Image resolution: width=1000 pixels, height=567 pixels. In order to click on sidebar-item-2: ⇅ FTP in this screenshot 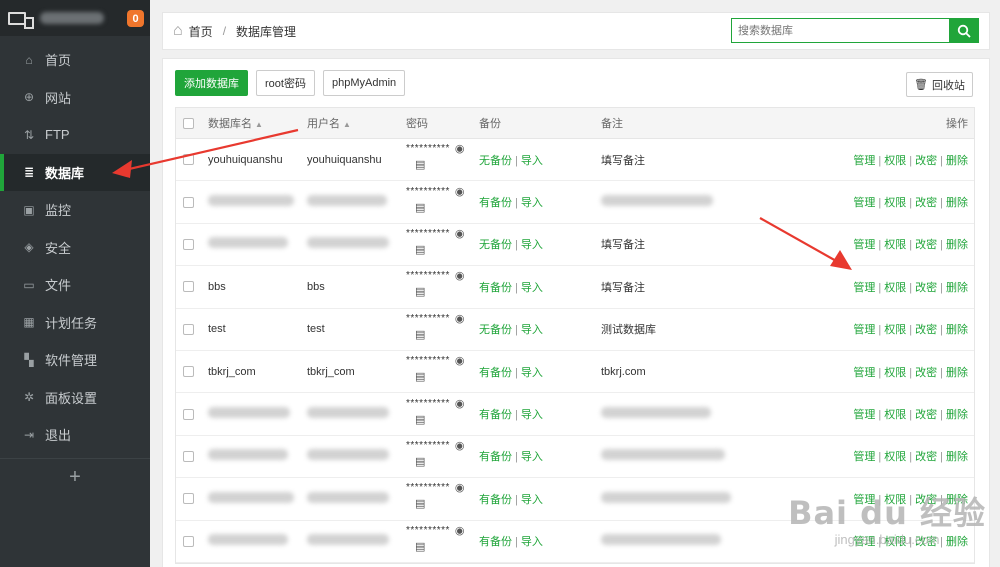, I will do `click(75, 135)`.